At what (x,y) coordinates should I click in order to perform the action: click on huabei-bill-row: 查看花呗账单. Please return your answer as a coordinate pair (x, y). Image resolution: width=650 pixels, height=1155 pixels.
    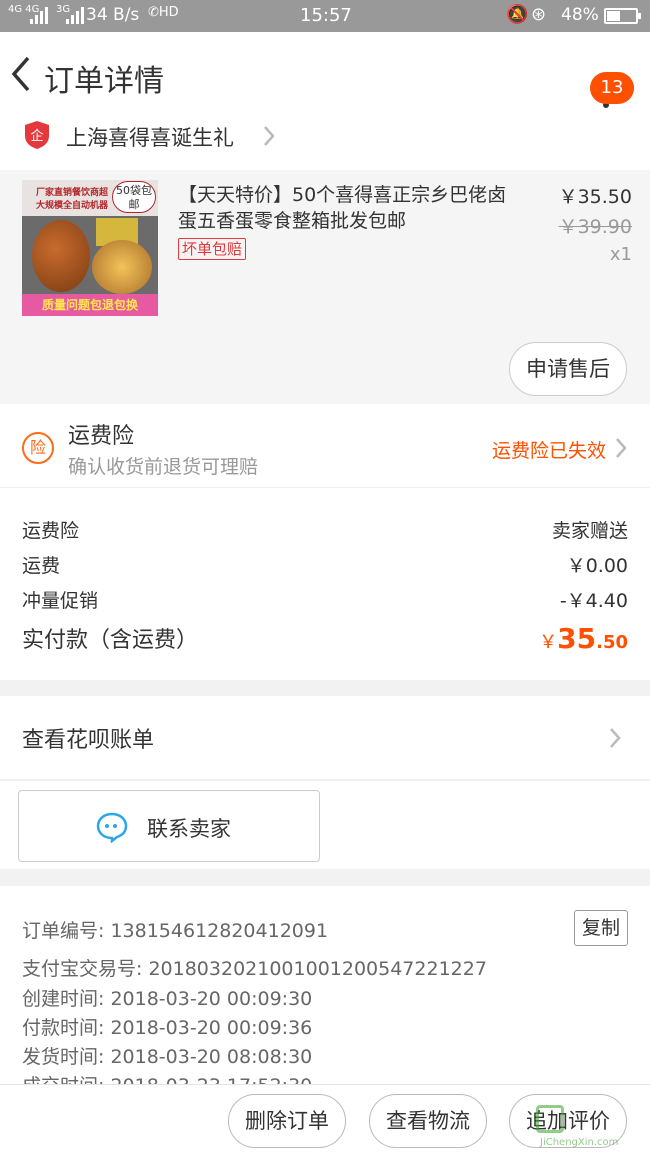
    Looking at the image, I should click on (325, 738).